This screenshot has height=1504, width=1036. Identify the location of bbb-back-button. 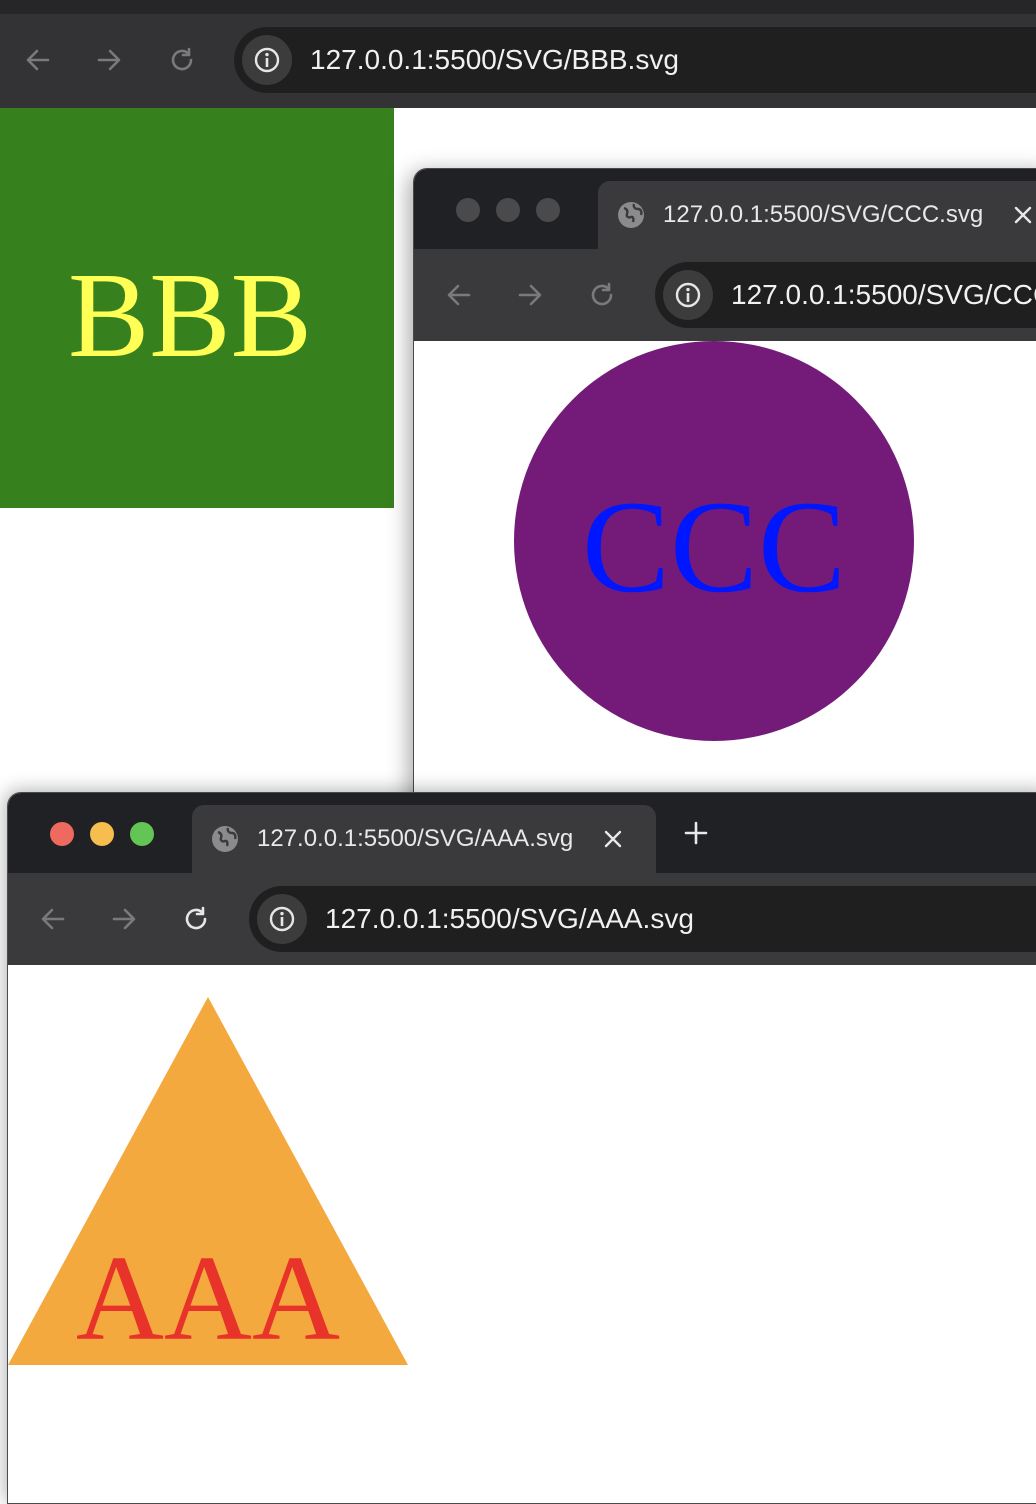
(38, 60).